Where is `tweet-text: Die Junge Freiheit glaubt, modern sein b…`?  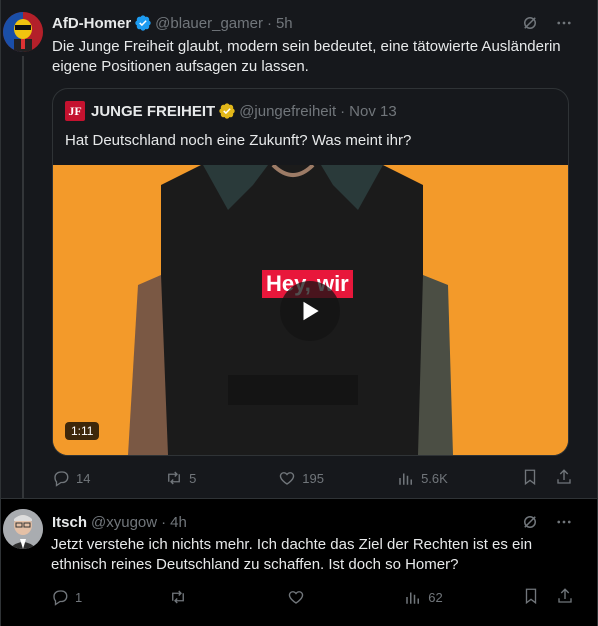
tweet-text: Die Junge Freiheit glaubt, modern sein b… is located at coordinates (306, 56).